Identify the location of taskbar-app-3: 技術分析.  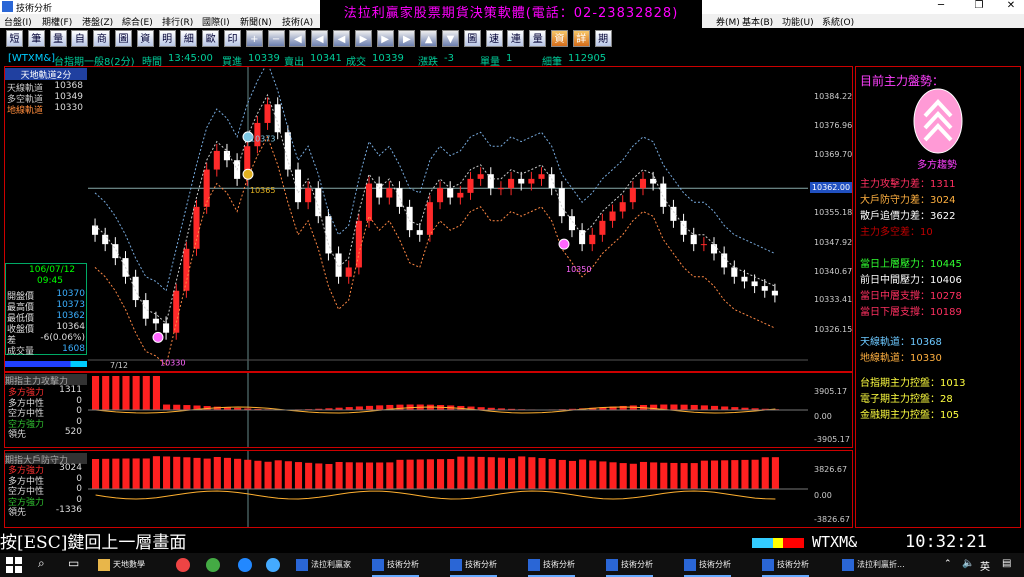
(473, 566).